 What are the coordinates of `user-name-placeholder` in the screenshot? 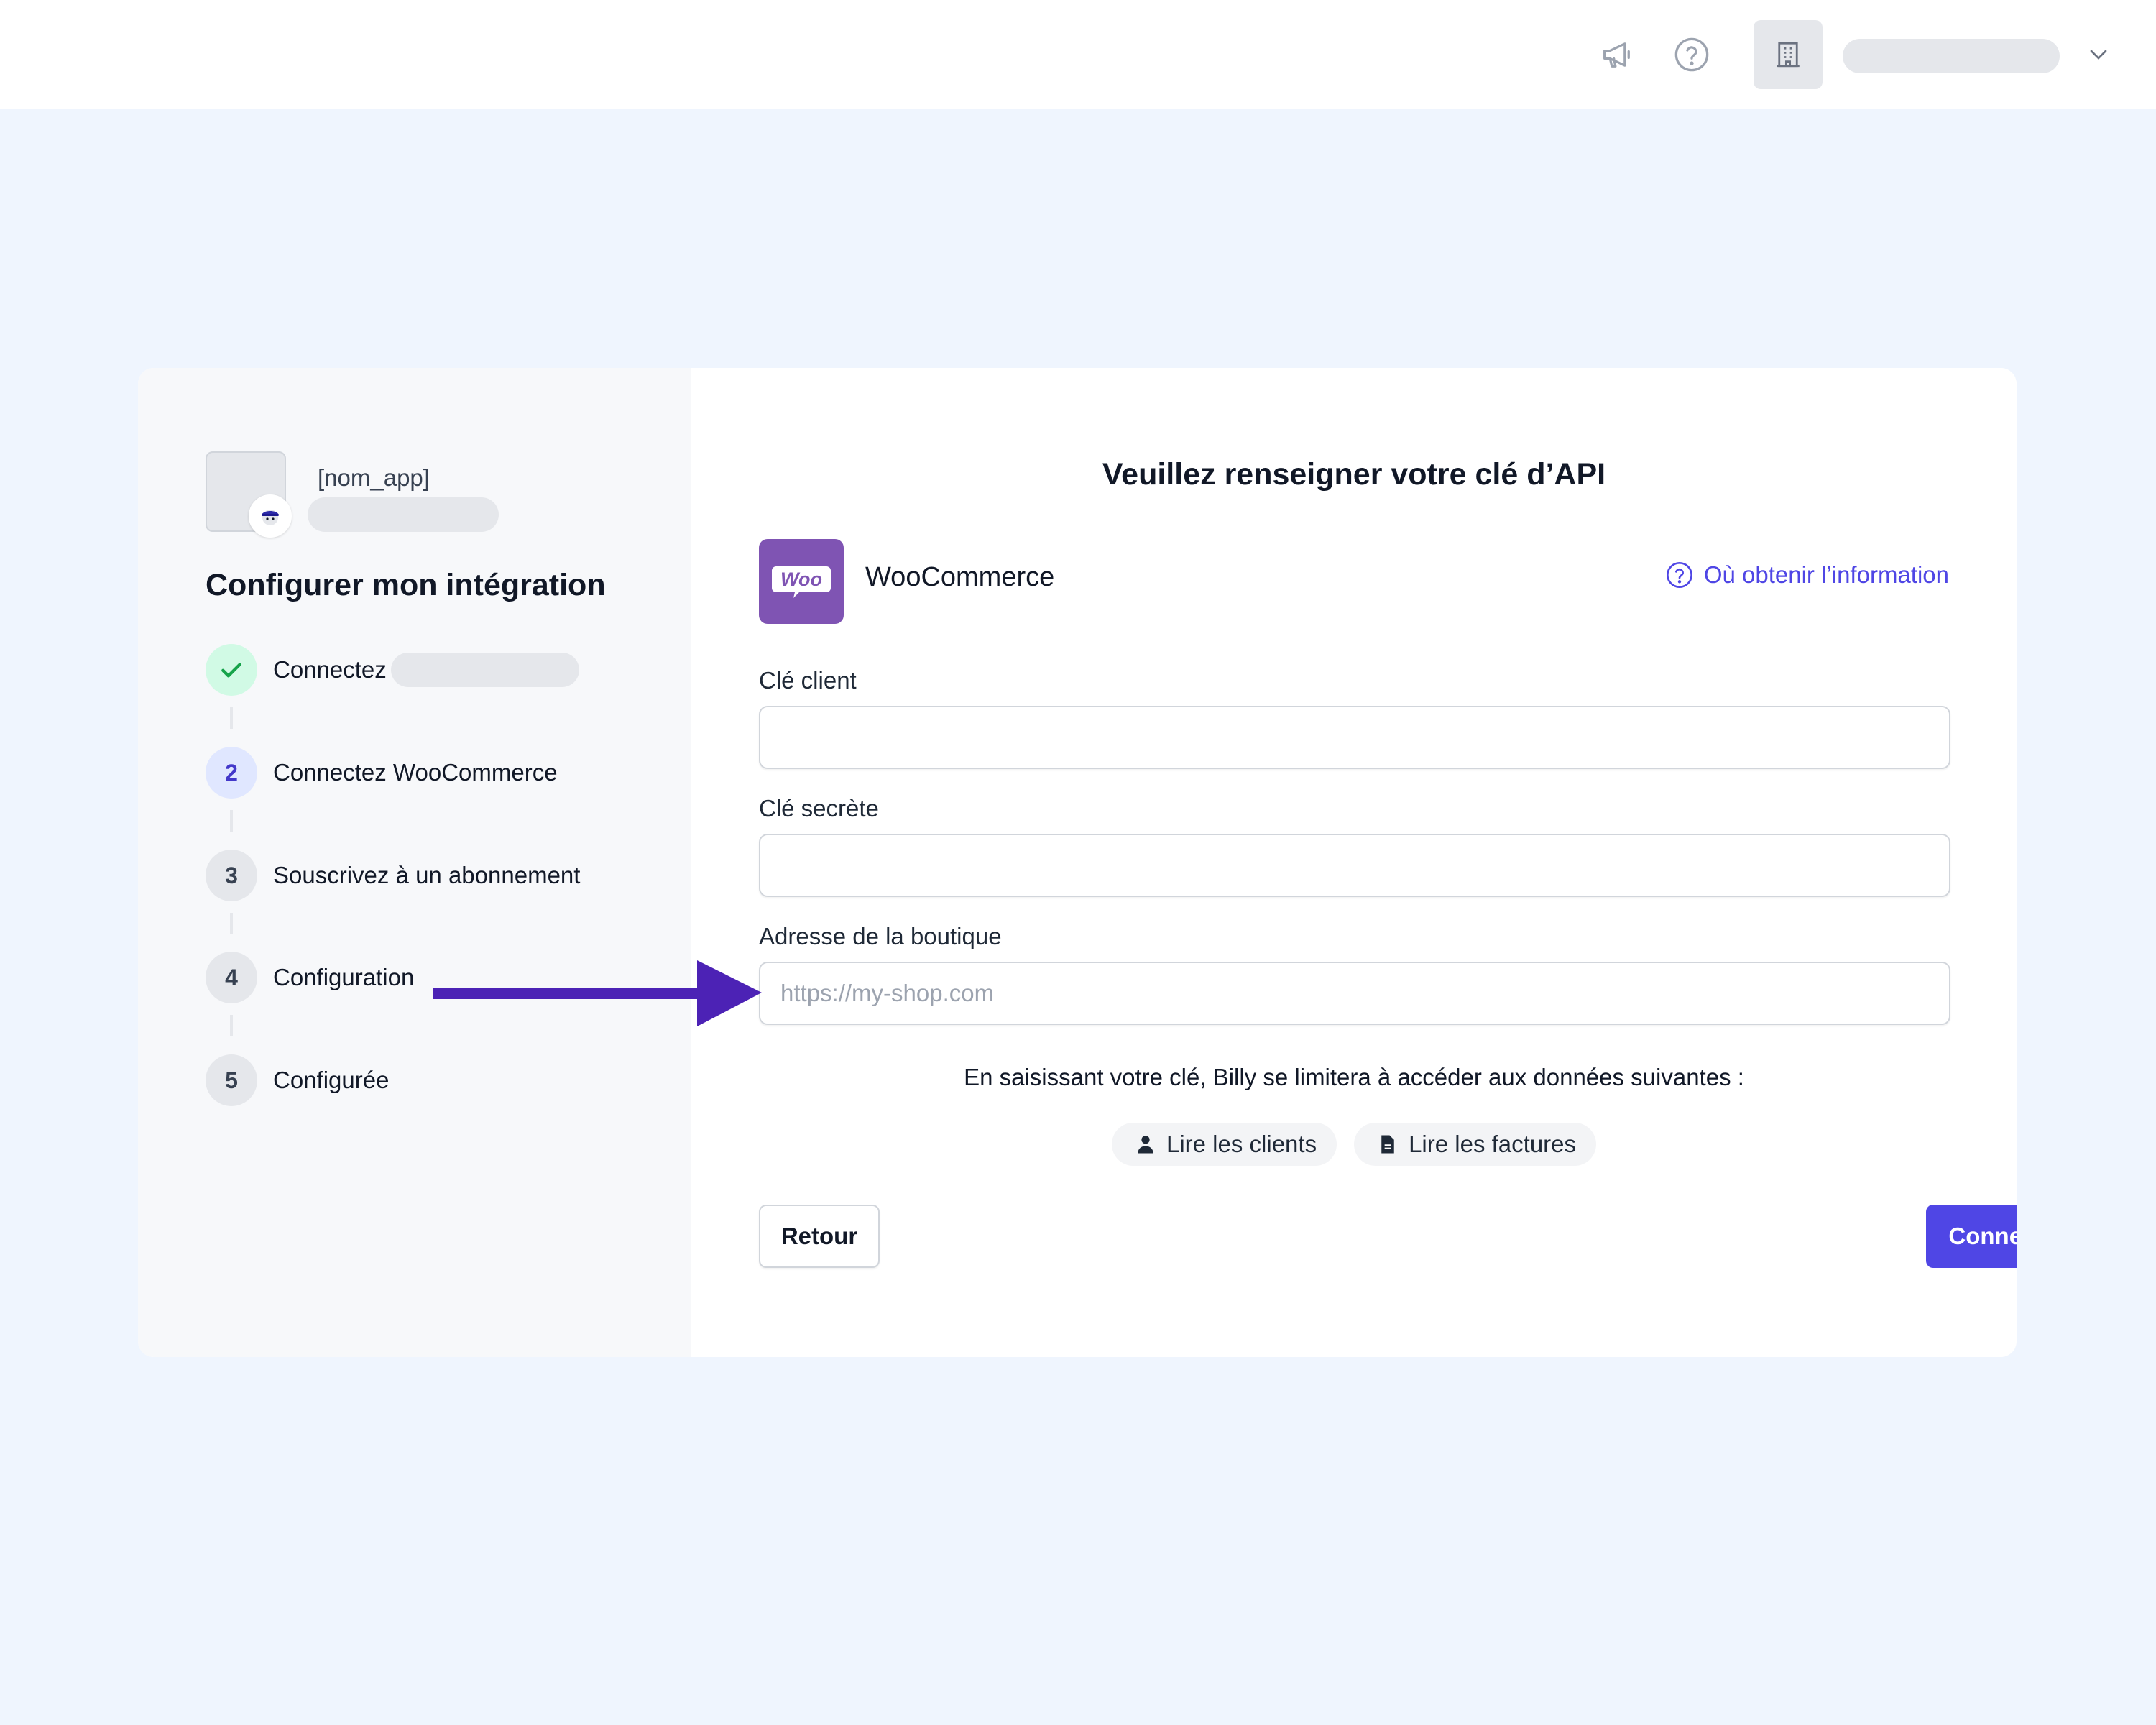 It's located at (1951, 56).